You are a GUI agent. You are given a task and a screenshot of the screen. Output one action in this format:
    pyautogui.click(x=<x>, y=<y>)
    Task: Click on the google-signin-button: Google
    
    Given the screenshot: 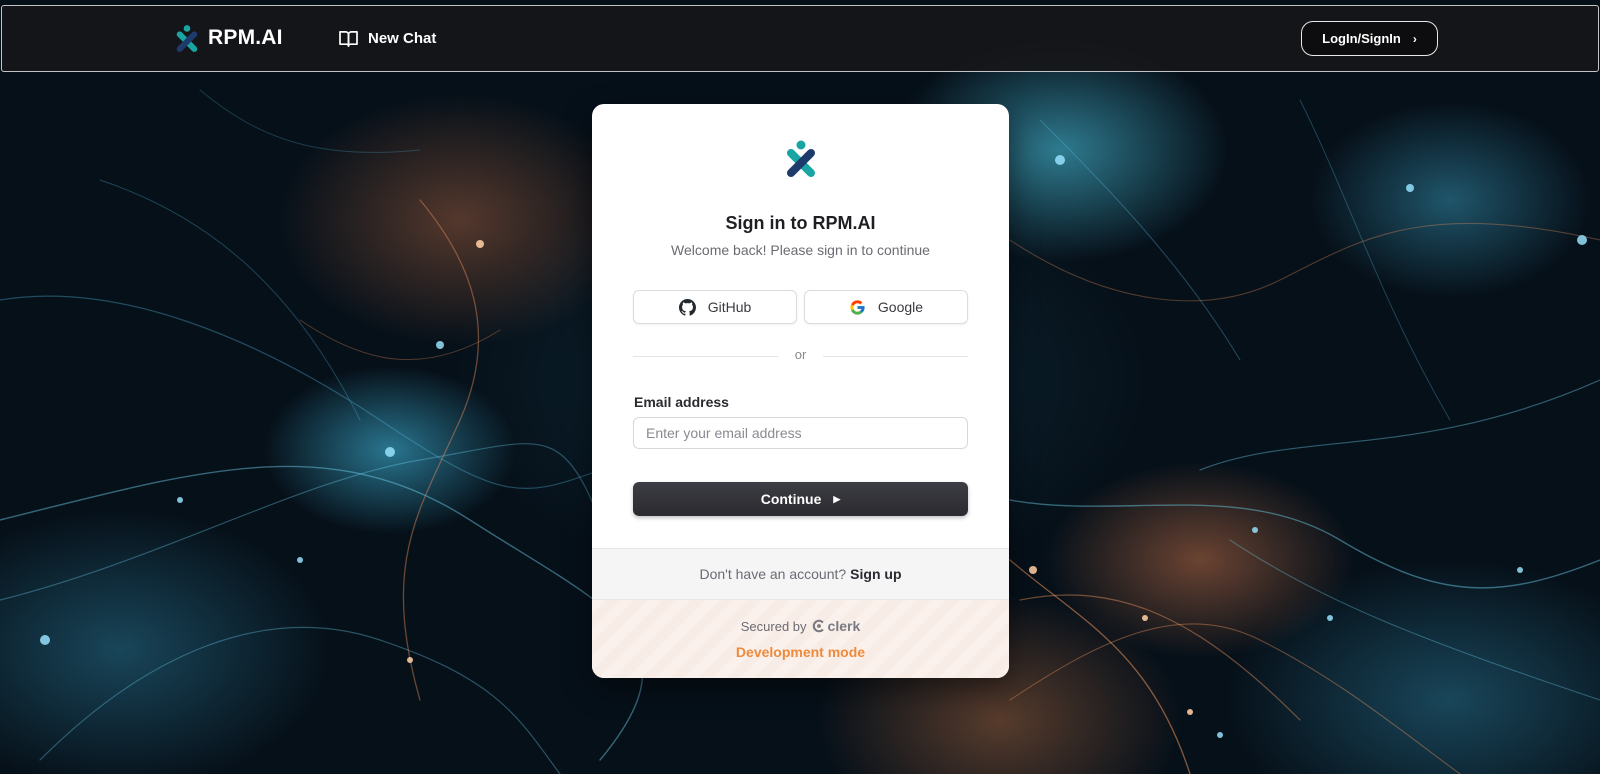 What is the action you would take?
    pyautogui.click(x=886, y=307)
    